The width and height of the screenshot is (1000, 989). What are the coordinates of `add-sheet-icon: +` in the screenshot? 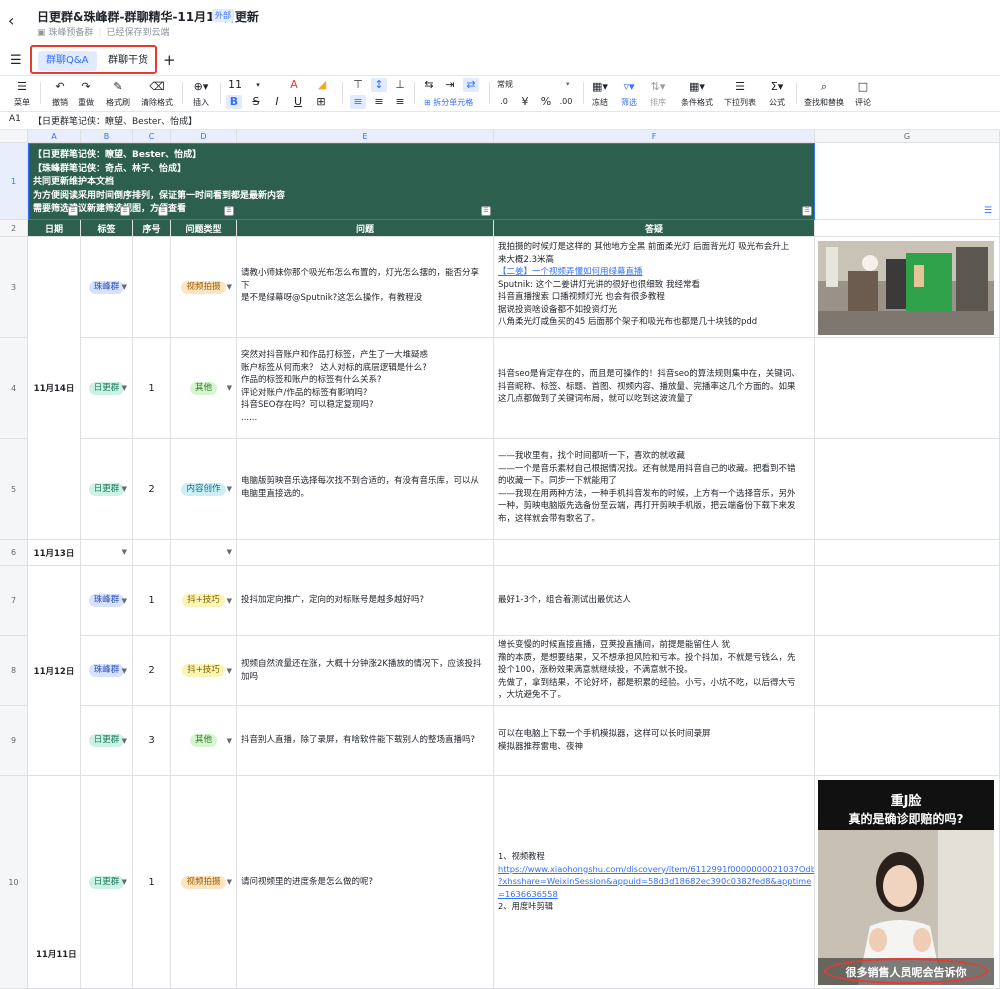 It's located at (169, 60).